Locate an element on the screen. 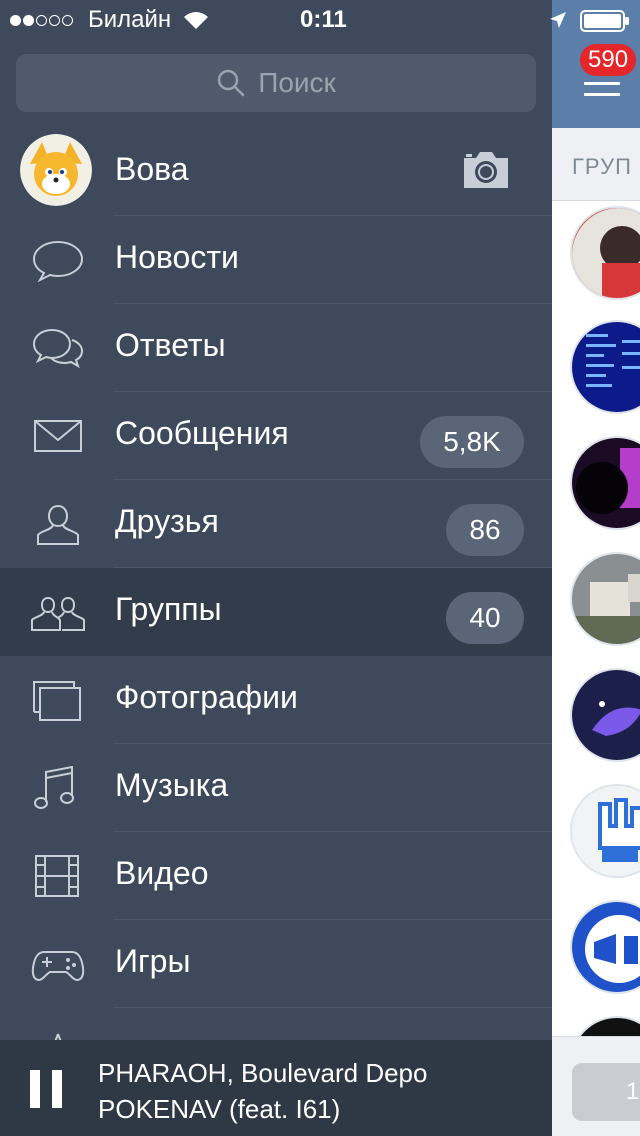 Image resolution: width=640 pixels, height=1136 pixels. menu-item-label: Фотографии is located at coordinates (206, 697).